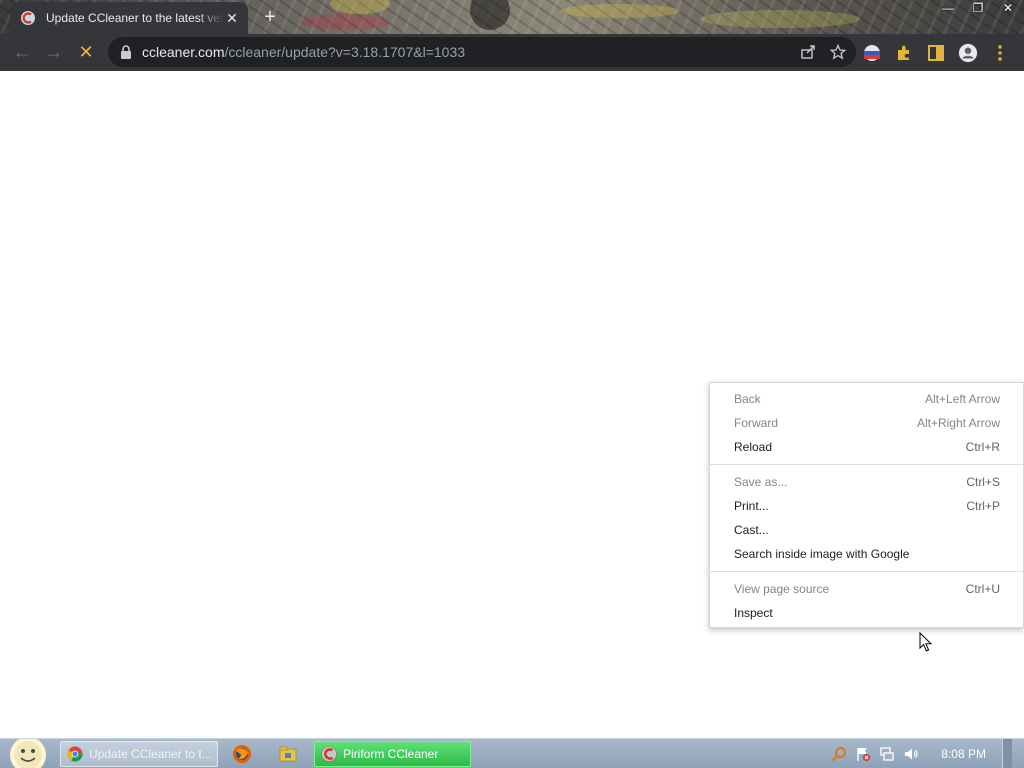 The height and width of the screenshot is (768, 1024). What do you see at coordinates (753, 613) in the screenshot?
I see `menu-item-label: Inspect` at bounding box center [753, 613].